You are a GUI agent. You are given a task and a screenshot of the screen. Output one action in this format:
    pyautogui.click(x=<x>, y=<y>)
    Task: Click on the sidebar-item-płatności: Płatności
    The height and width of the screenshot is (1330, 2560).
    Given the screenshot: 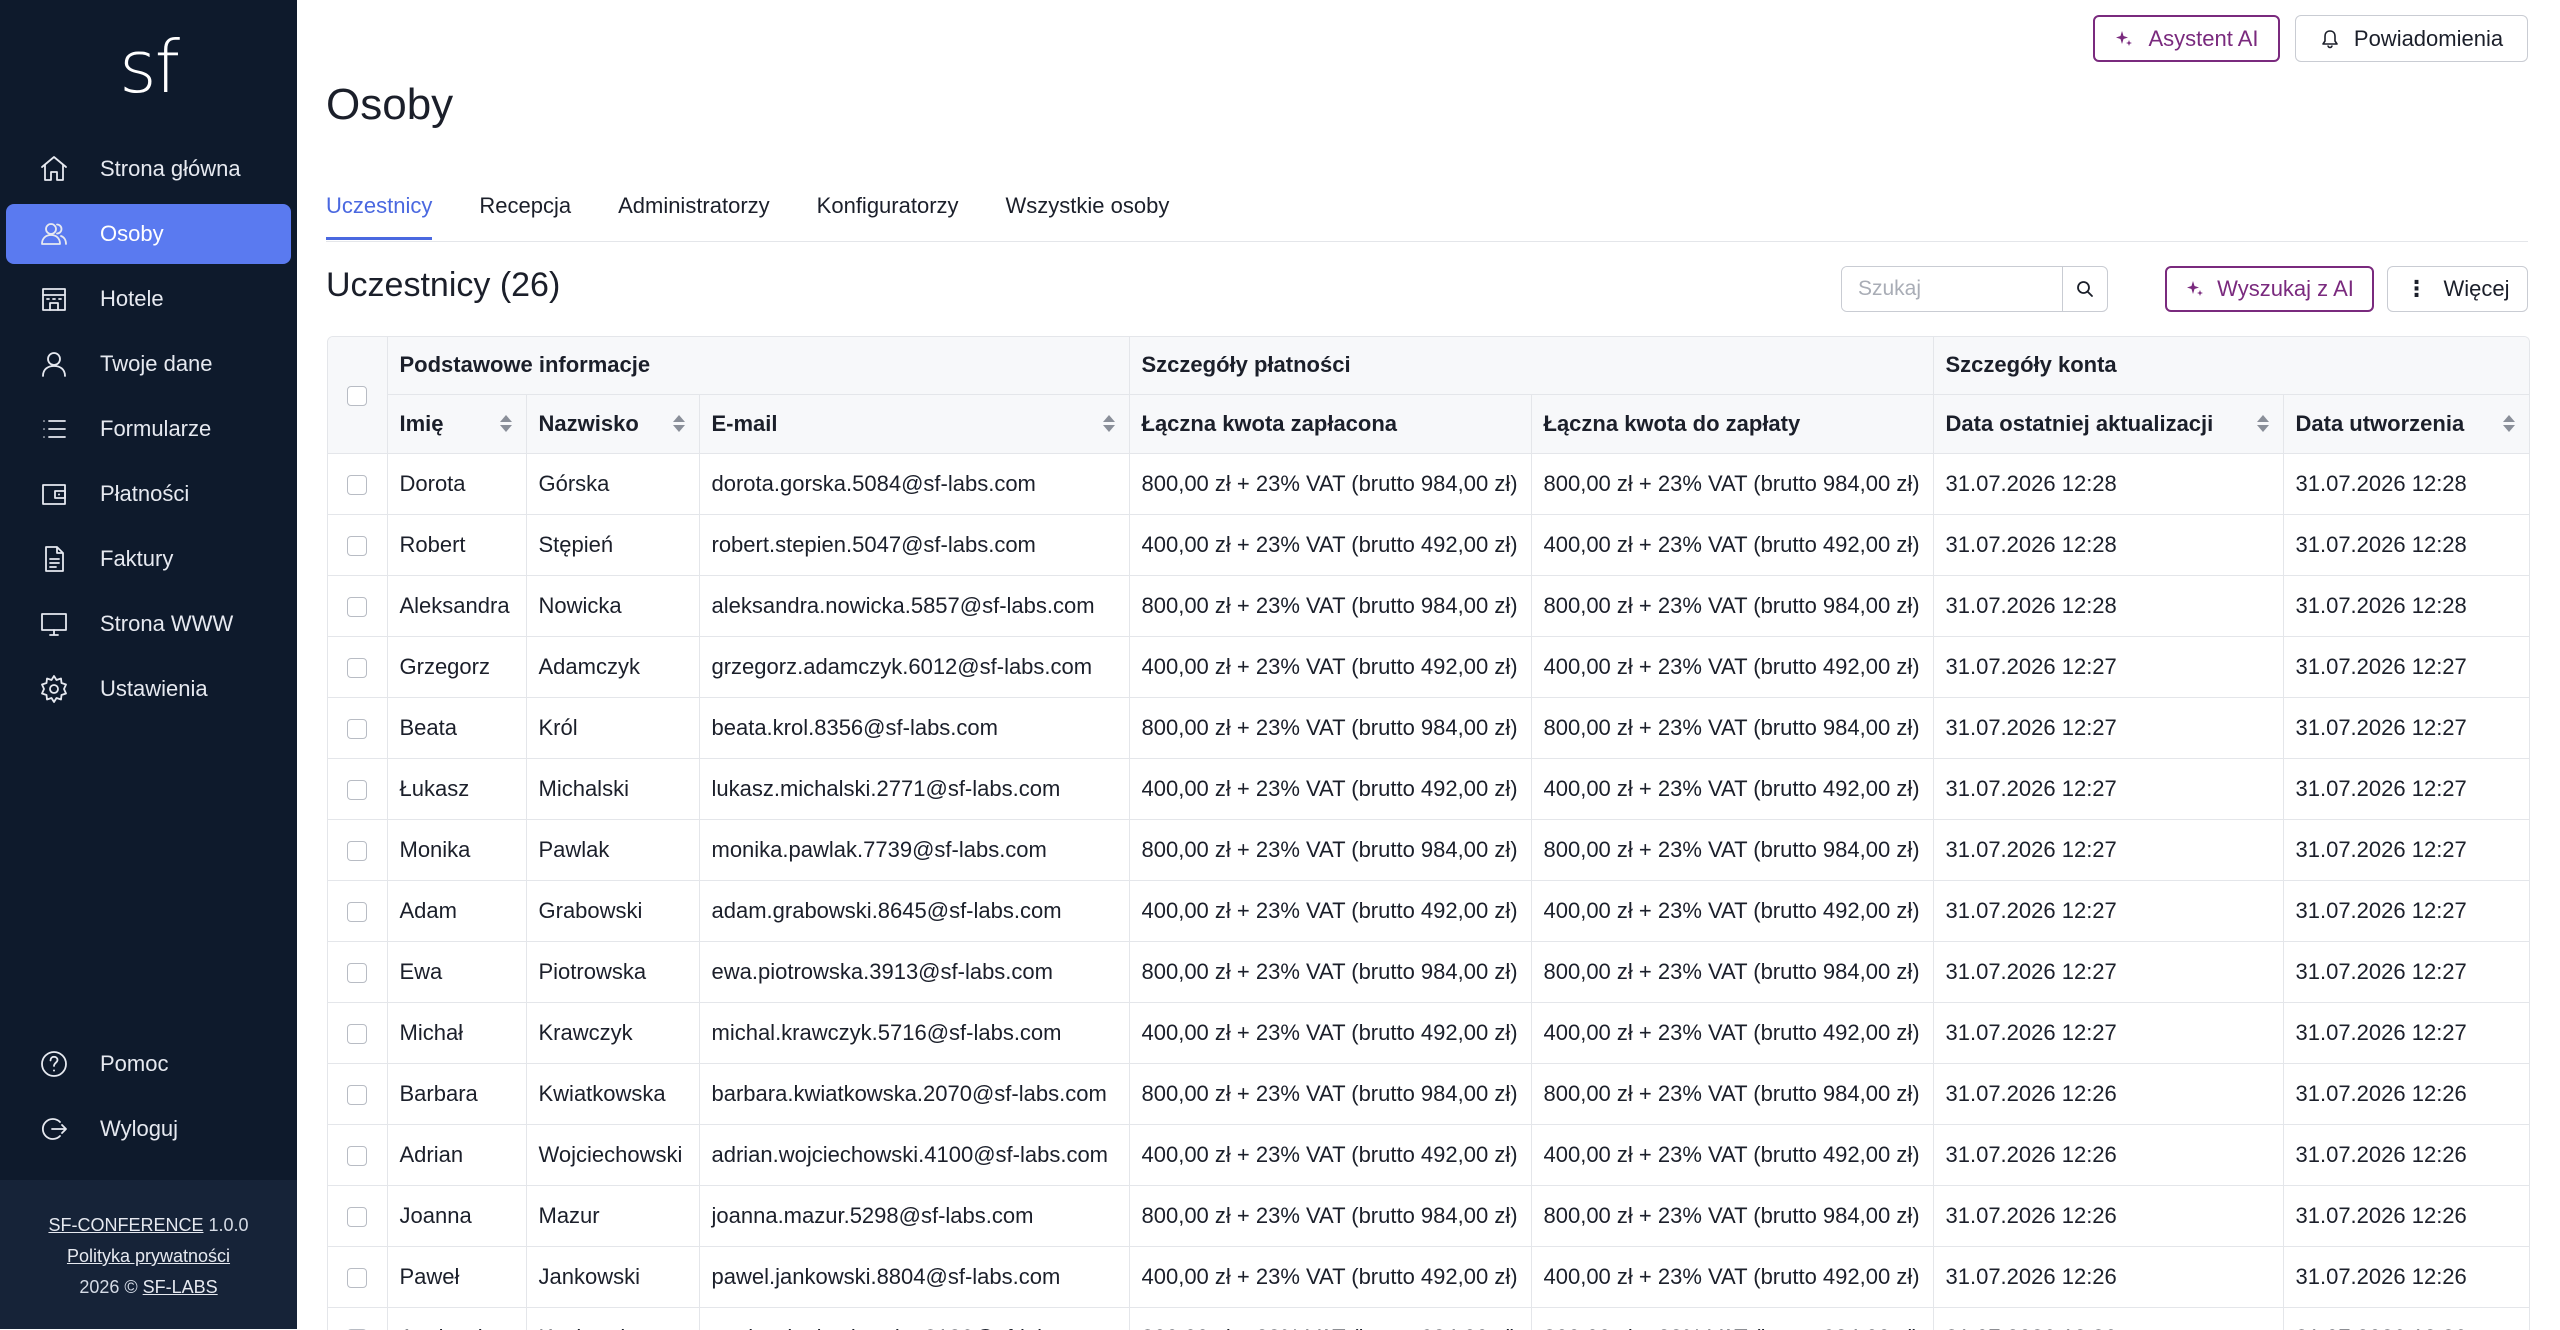 What is the action you would take?
    pyautogui.click(x=148, y=494)
    